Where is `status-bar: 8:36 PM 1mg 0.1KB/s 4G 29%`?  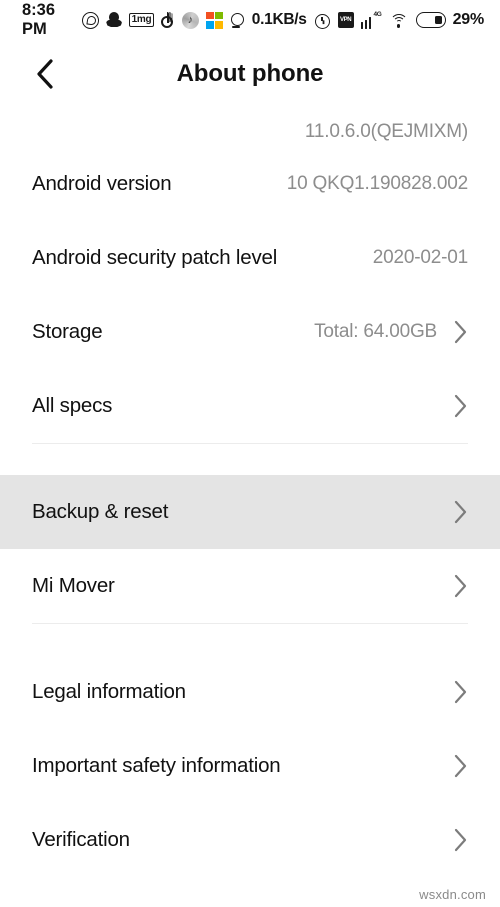
status-bar: 8:36 PM 1mg 0.1KB/s 4G 29% is located at coordinates (250, 20).